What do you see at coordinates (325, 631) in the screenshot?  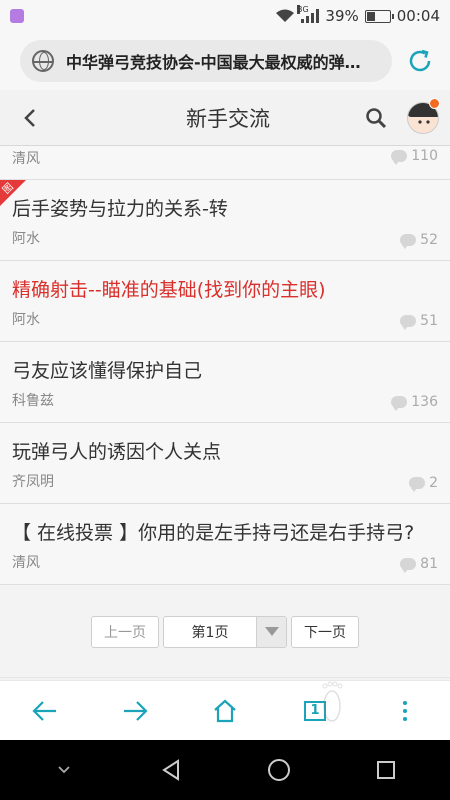 I see `next-page-button: 下一页` at bounding box center [325, 631].